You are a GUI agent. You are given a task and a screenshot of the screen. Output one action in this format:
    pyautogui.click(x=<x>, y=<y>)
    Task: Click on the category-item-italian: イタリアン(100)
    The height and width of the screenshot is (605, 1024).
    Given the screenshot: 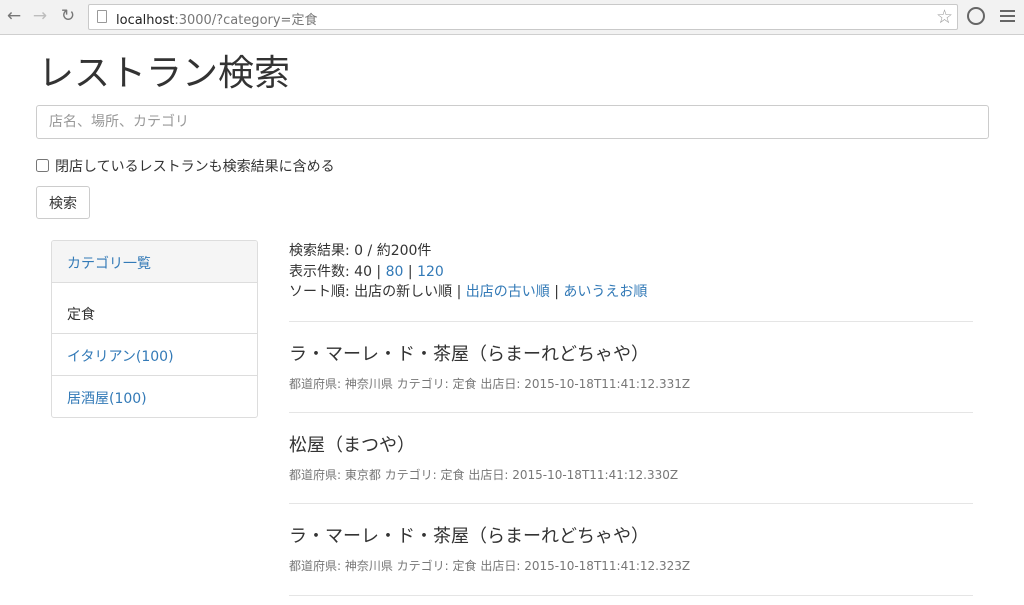 What is the action you would take?
    pyautogui.click(x=154, y=354)
    